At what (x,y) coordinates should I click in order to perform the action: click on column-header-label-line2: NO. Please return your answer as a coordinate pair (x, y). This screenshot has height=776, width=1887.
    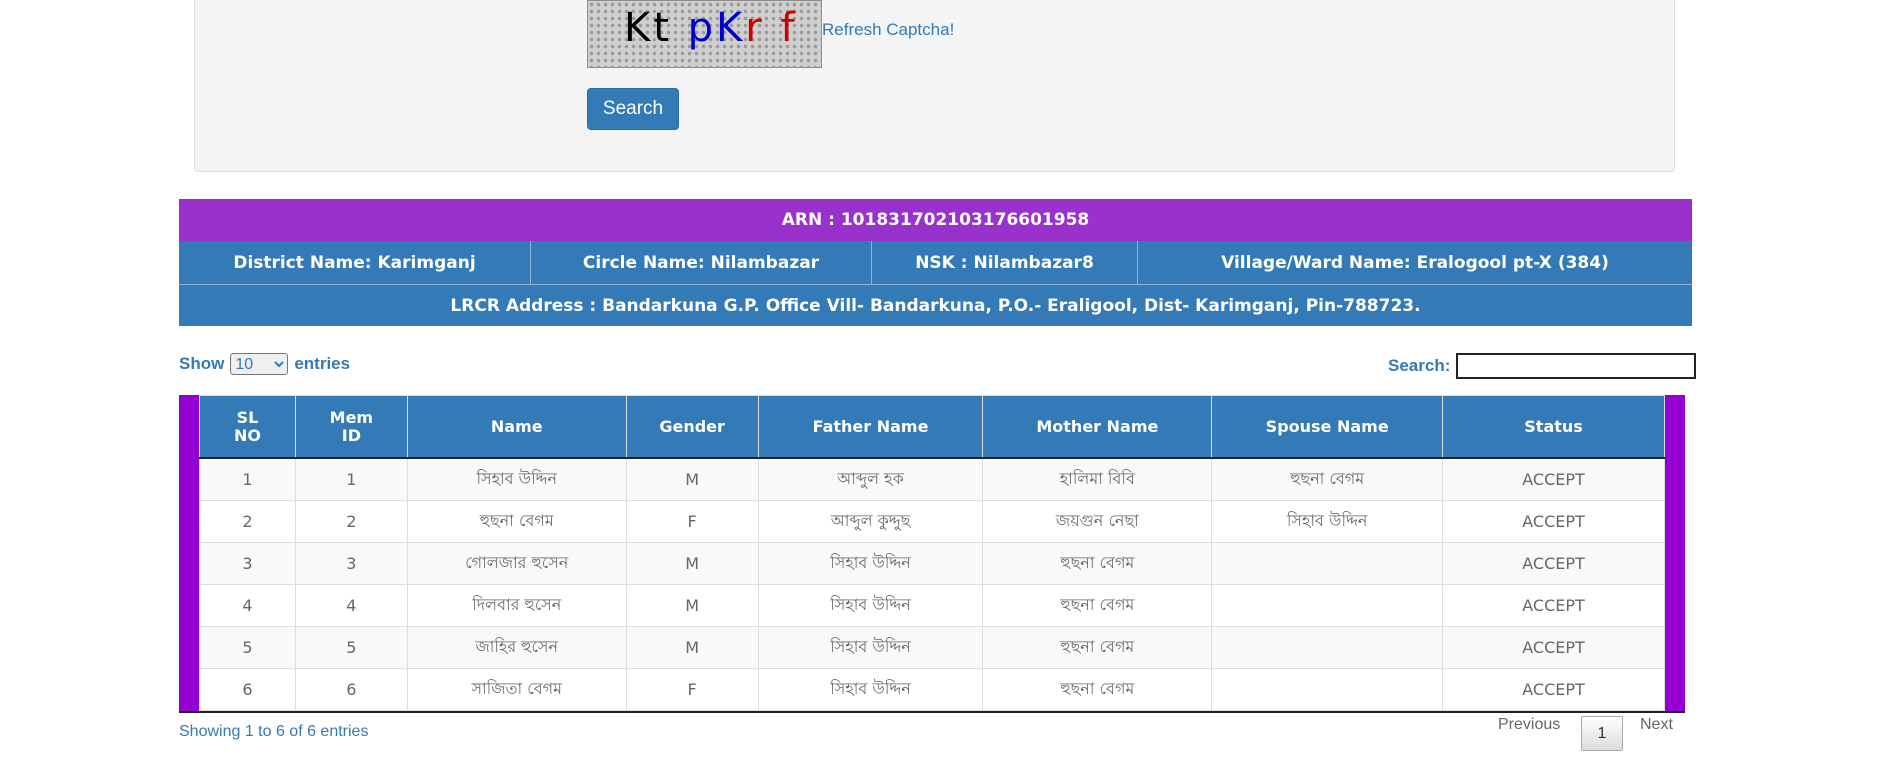
    Looking at the image, I should click on (247, 435).